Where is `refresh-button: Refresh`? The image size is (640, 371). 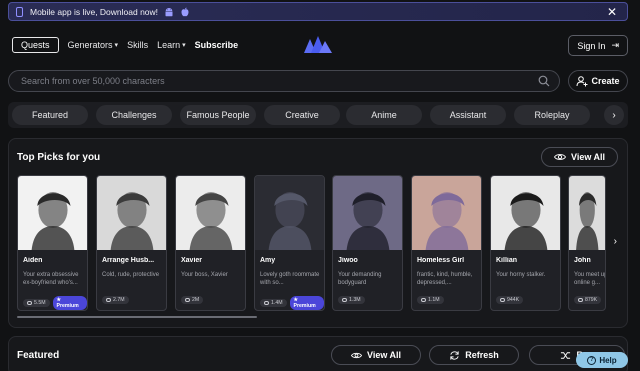
refresh-button: Refresh is located at coordinates (474, 355).